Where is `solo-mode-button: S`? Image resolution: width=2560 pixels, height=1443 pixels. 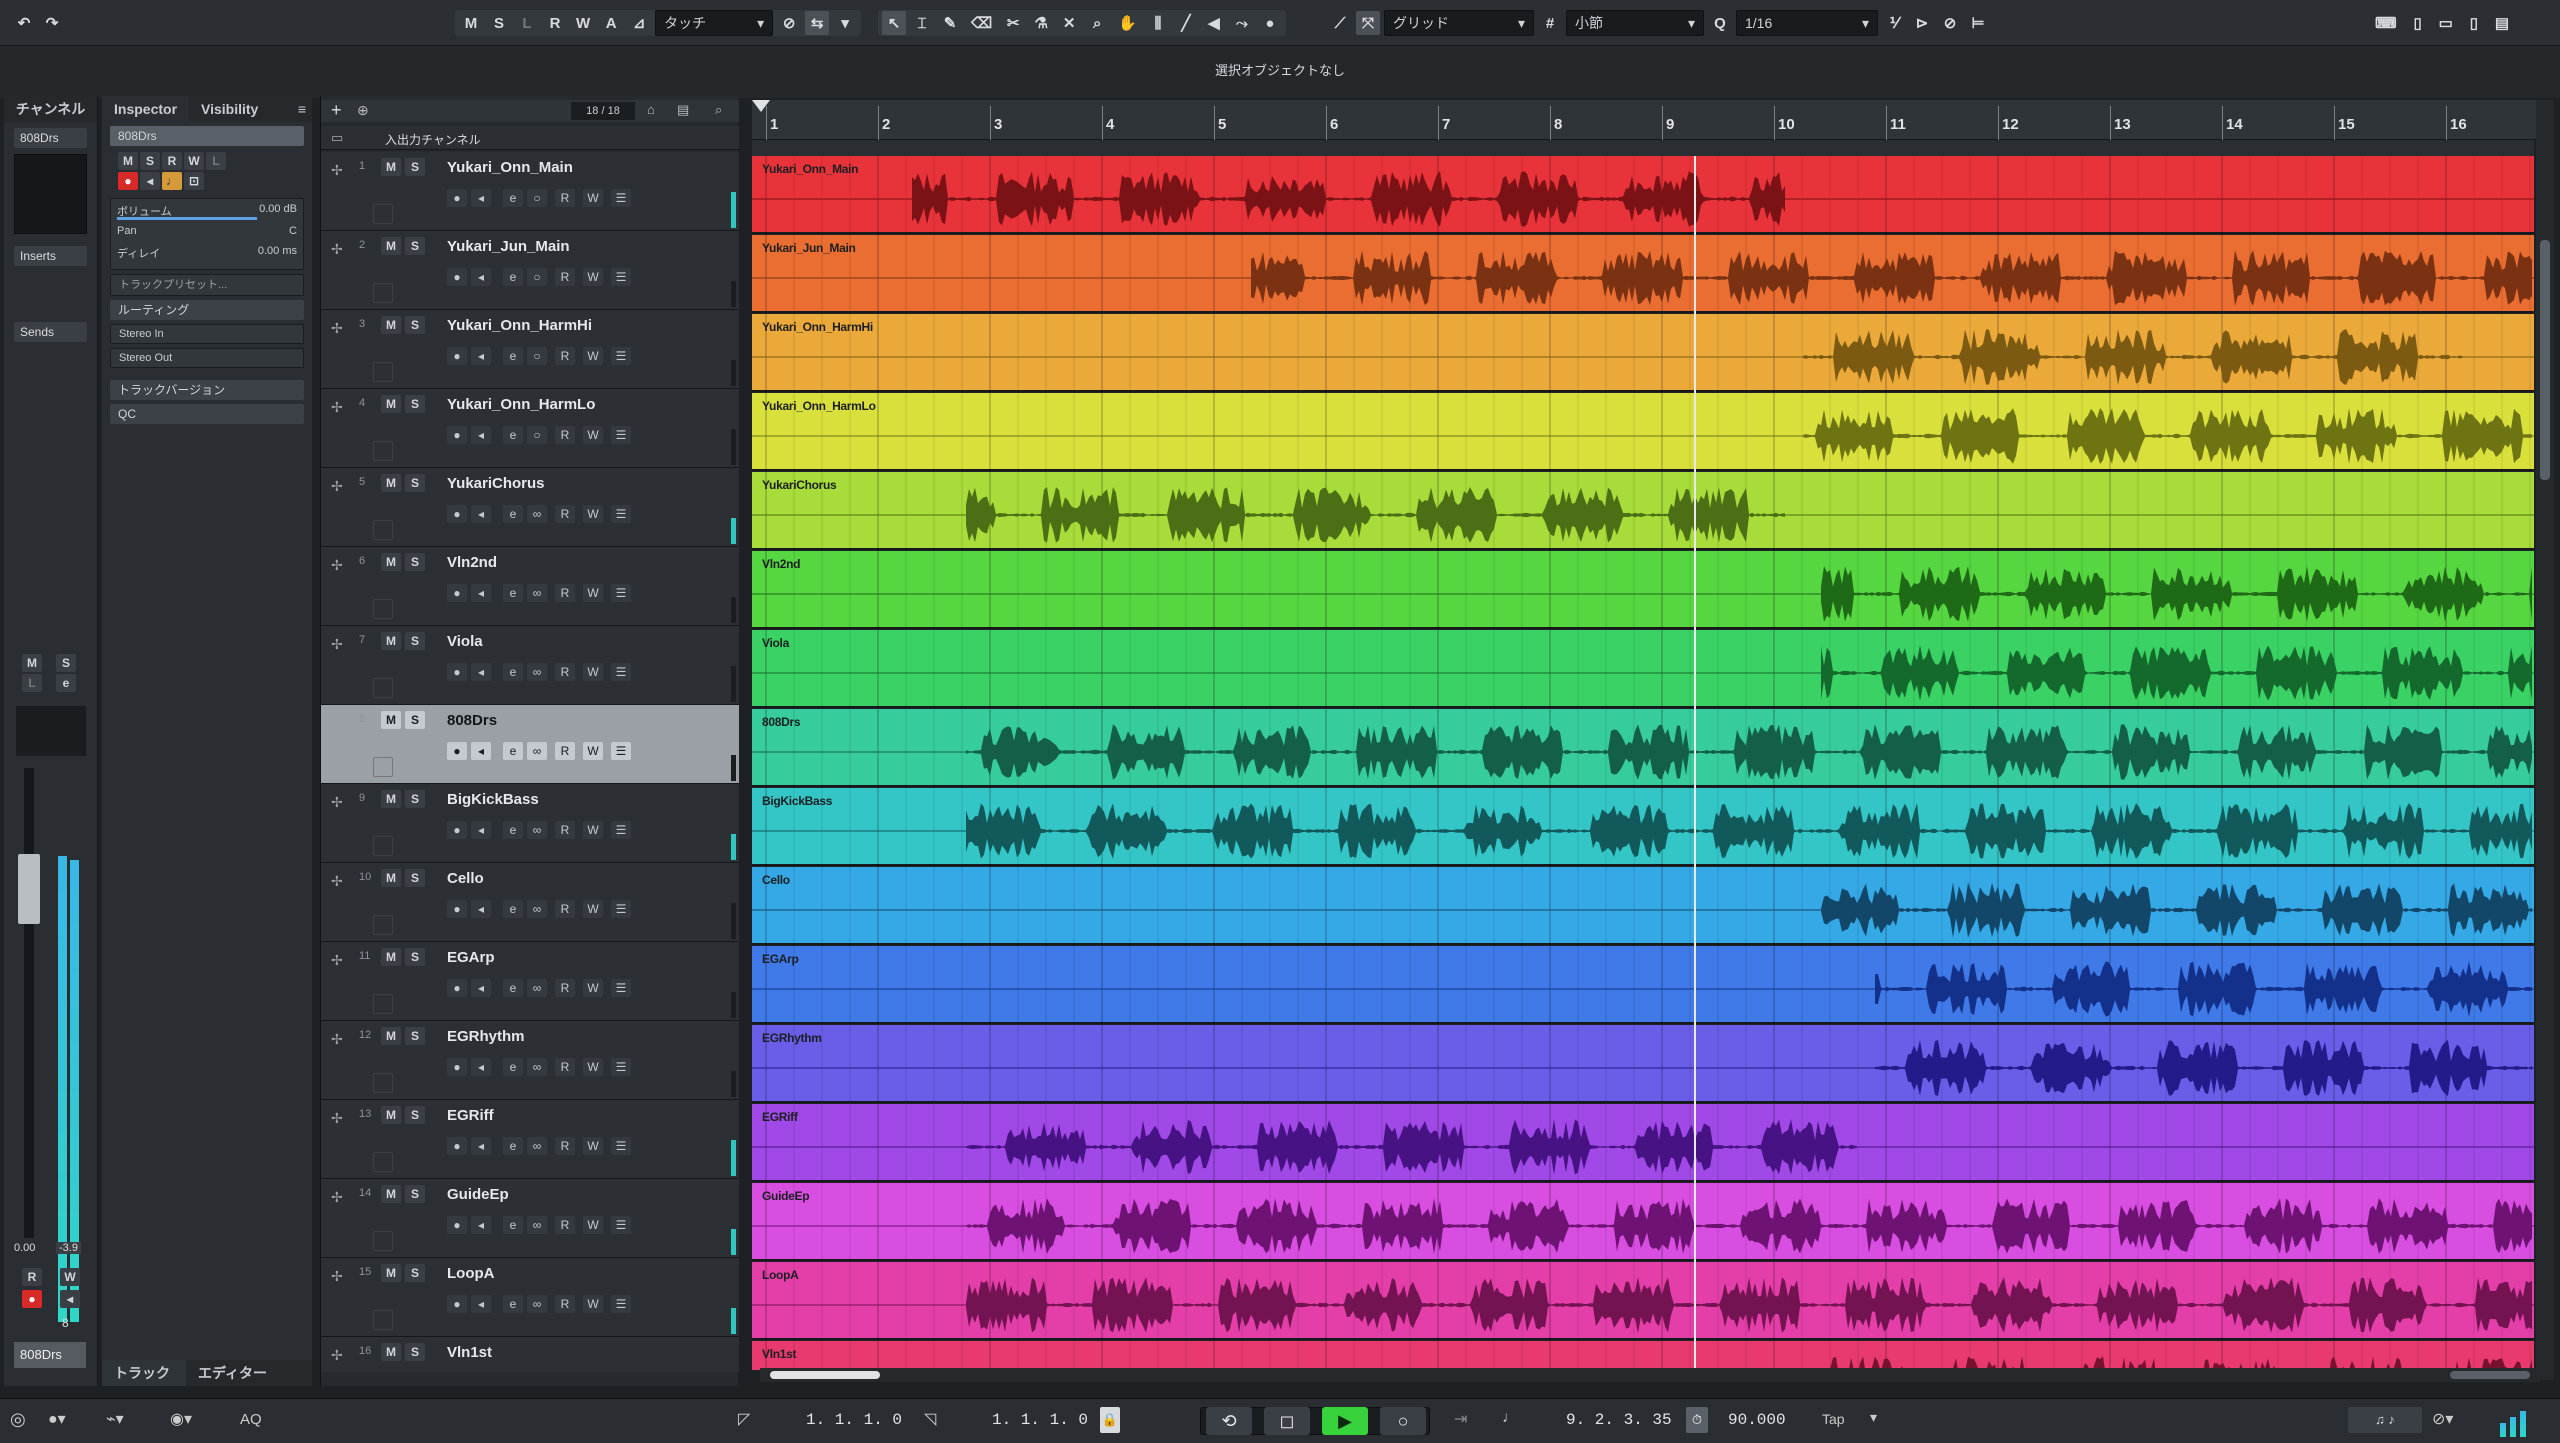 solo-mode-button: S is located at coordinates (499, 23).